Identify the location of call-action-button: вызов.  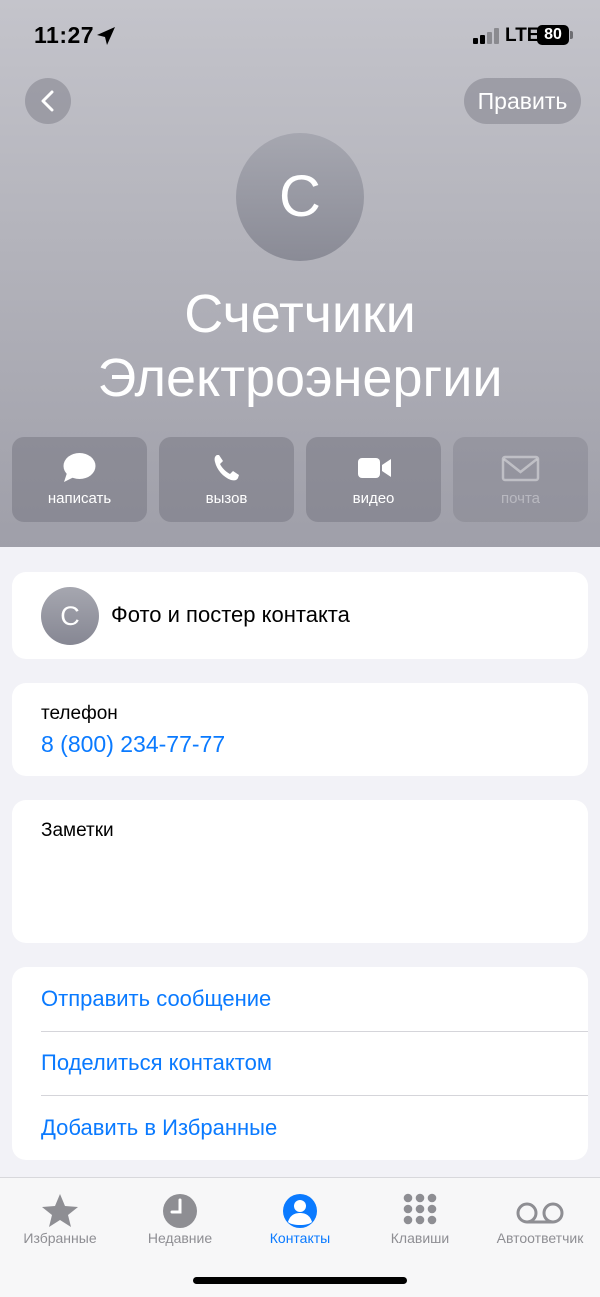
(226, 479).